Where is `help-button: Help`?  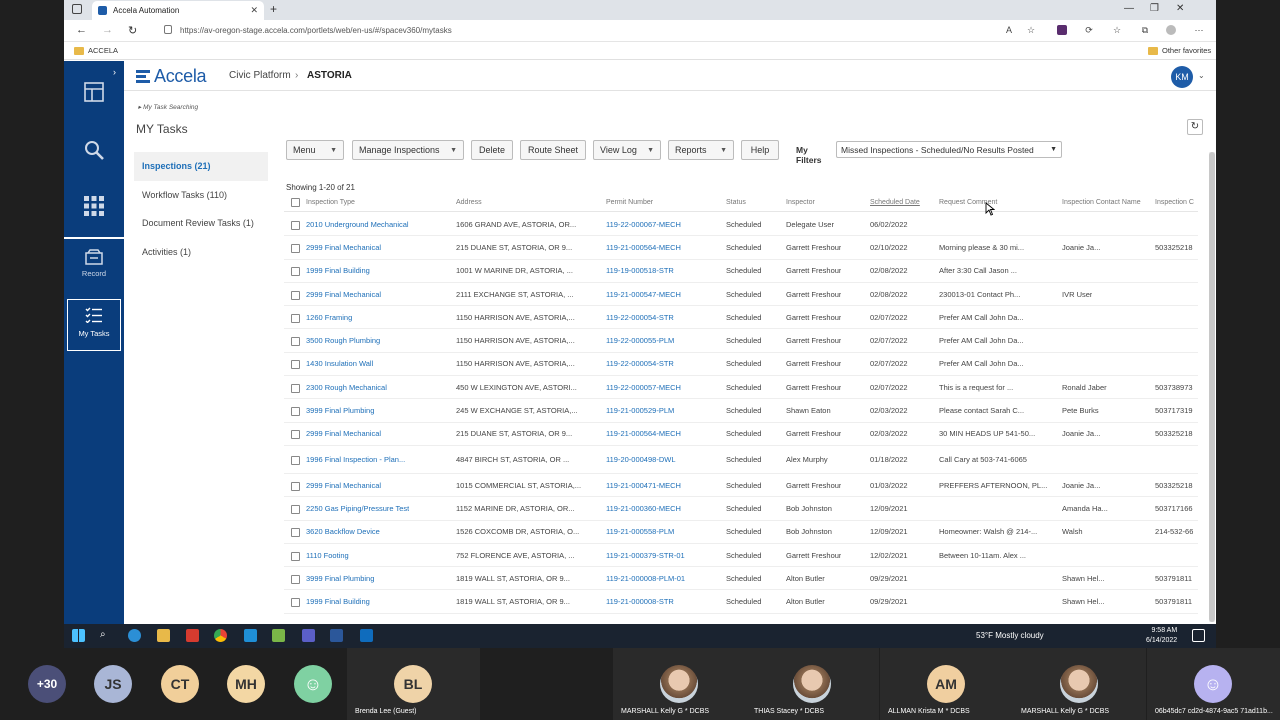
help-button: Help is located at coordinates (760, 150).